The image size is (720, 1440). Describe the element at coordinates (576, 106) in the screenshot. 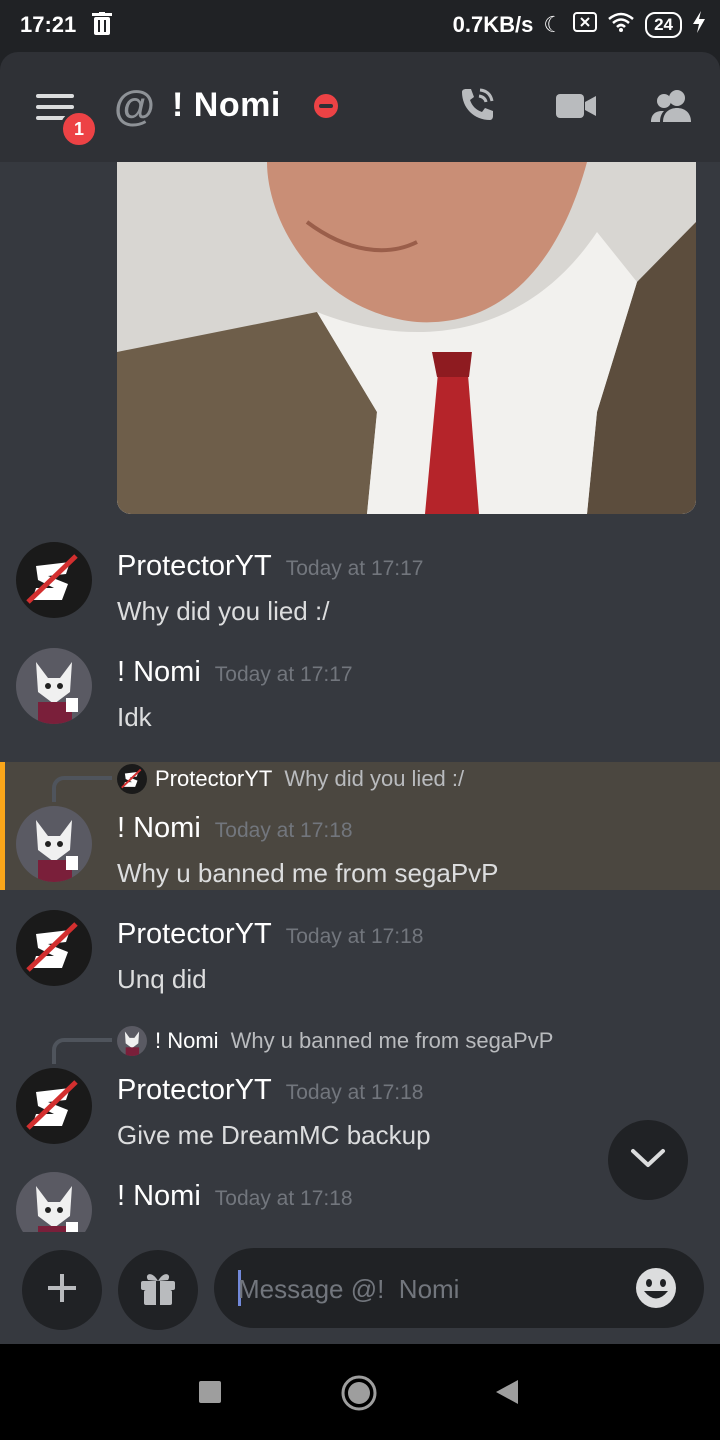

I see `video-call-icon` at that location.